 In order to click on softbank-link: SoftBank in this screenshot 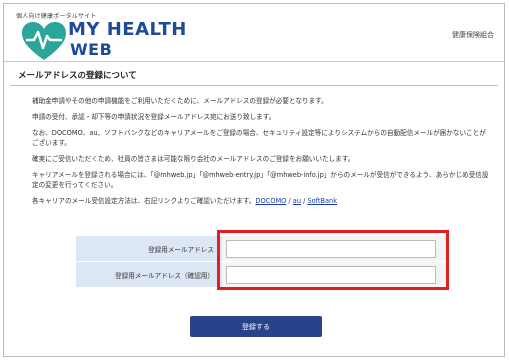, I will do `click(322, 201)`.